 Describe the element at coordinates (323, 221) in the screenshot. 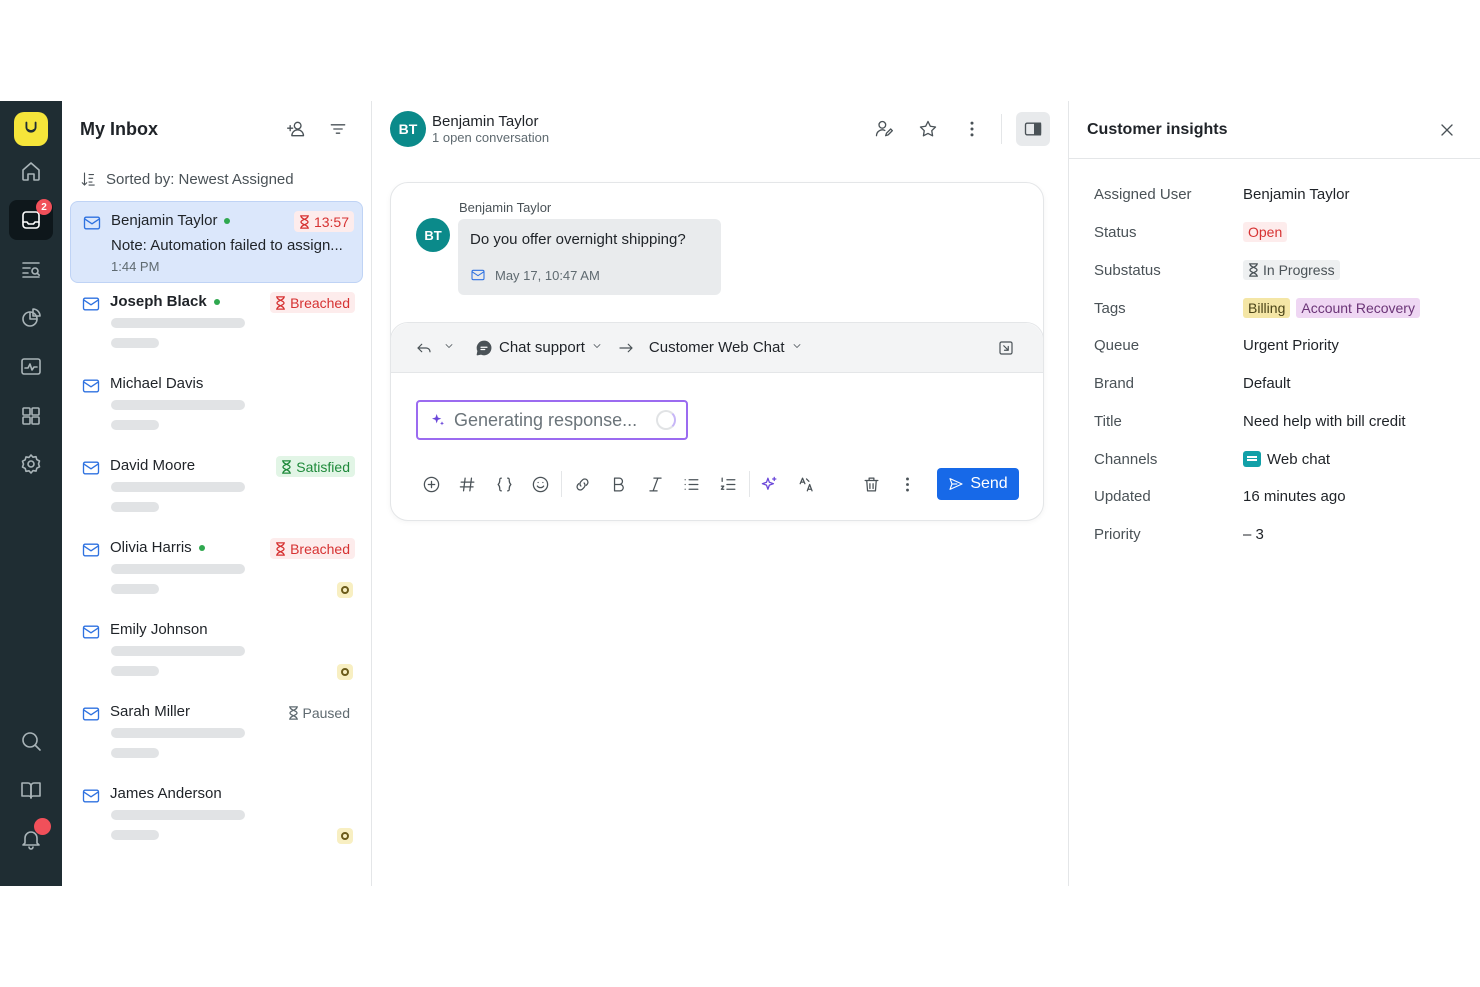

I see `sla-badge: 13:57` at that location.